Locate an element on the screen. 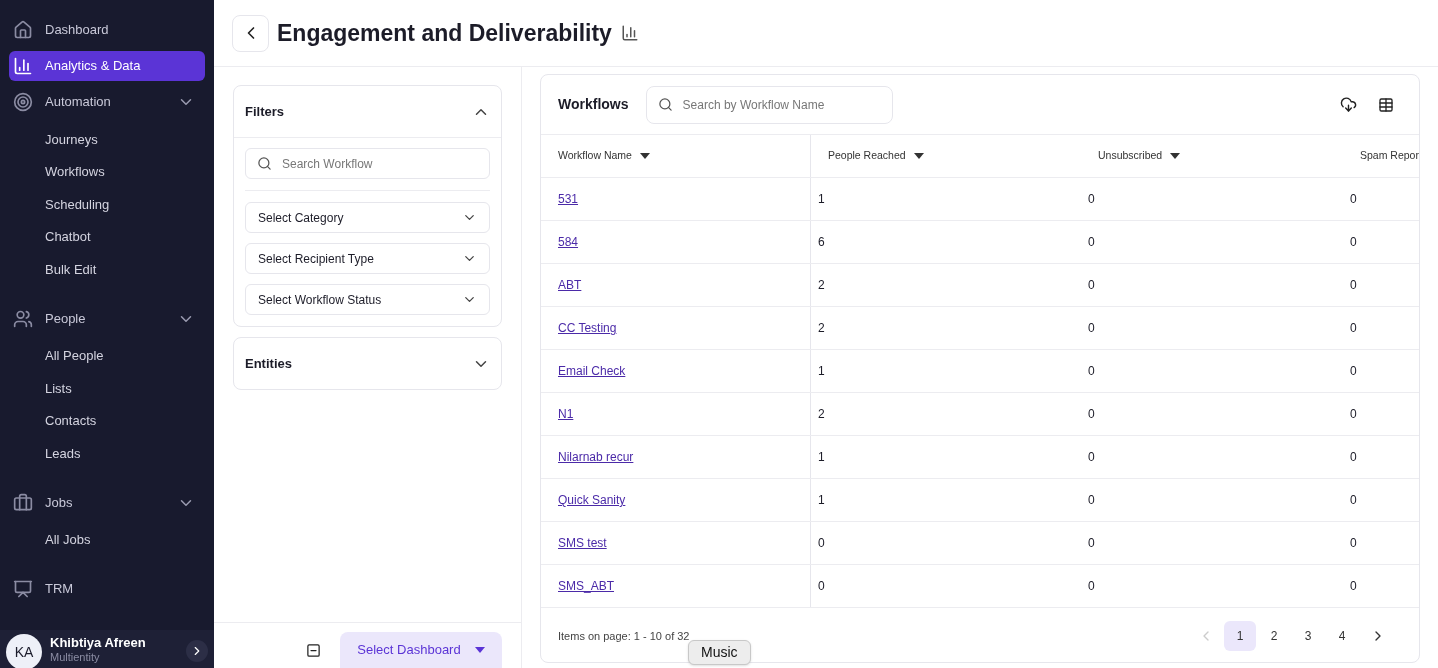 This screenshot has width=1438, height=668. home-icon is located at coordinates (23, 30).